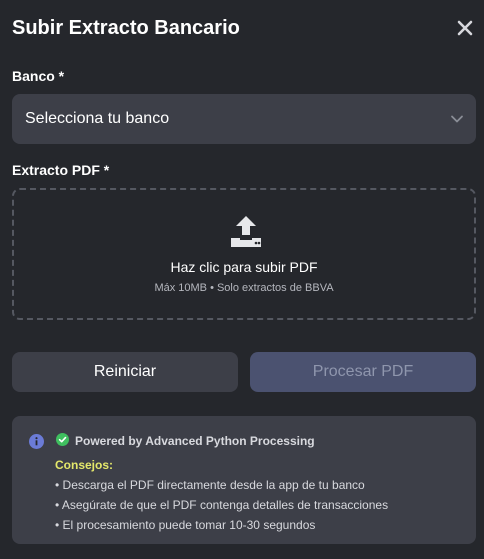 This screenshot has width=484, height=559. Describe the element at coordinates (244, 267) in the screenshot. I see `dropzone-title: Haz clic para subir PDF` at that location.